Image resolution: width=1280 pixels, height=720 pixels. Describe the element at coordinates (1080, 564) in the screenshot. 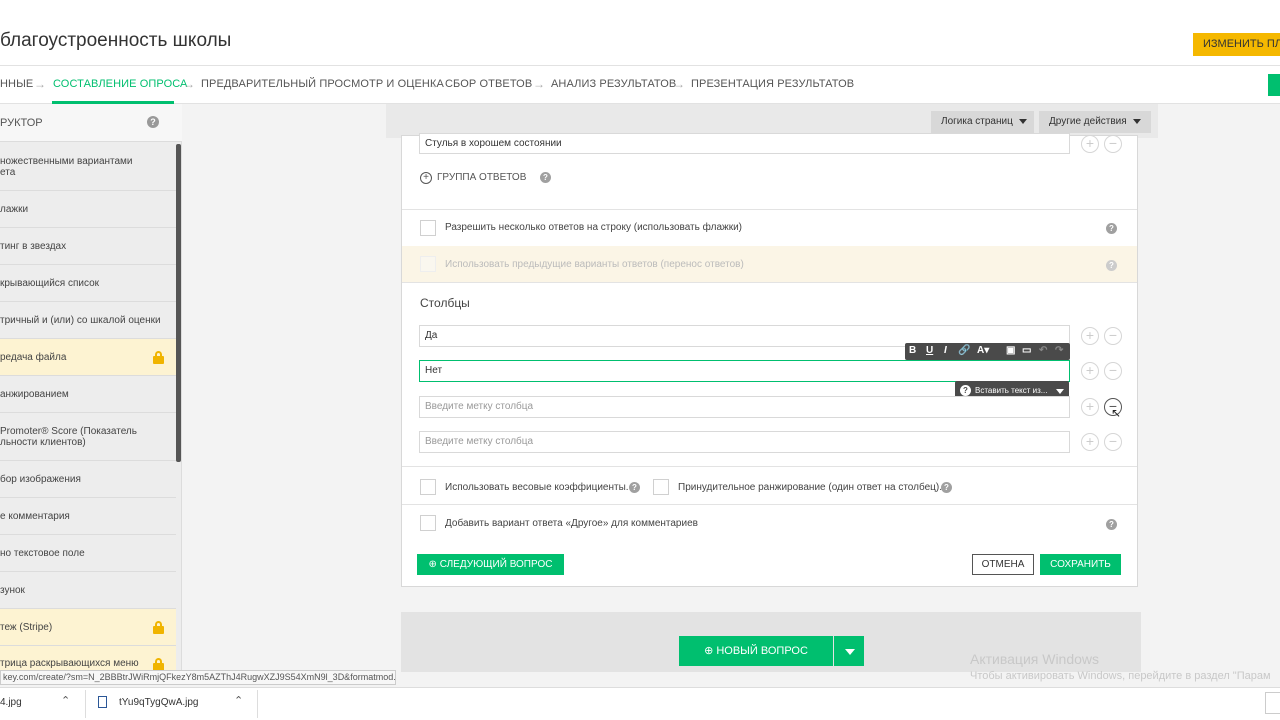

I see `save-button: СОХРАНИТЬ` at that location.